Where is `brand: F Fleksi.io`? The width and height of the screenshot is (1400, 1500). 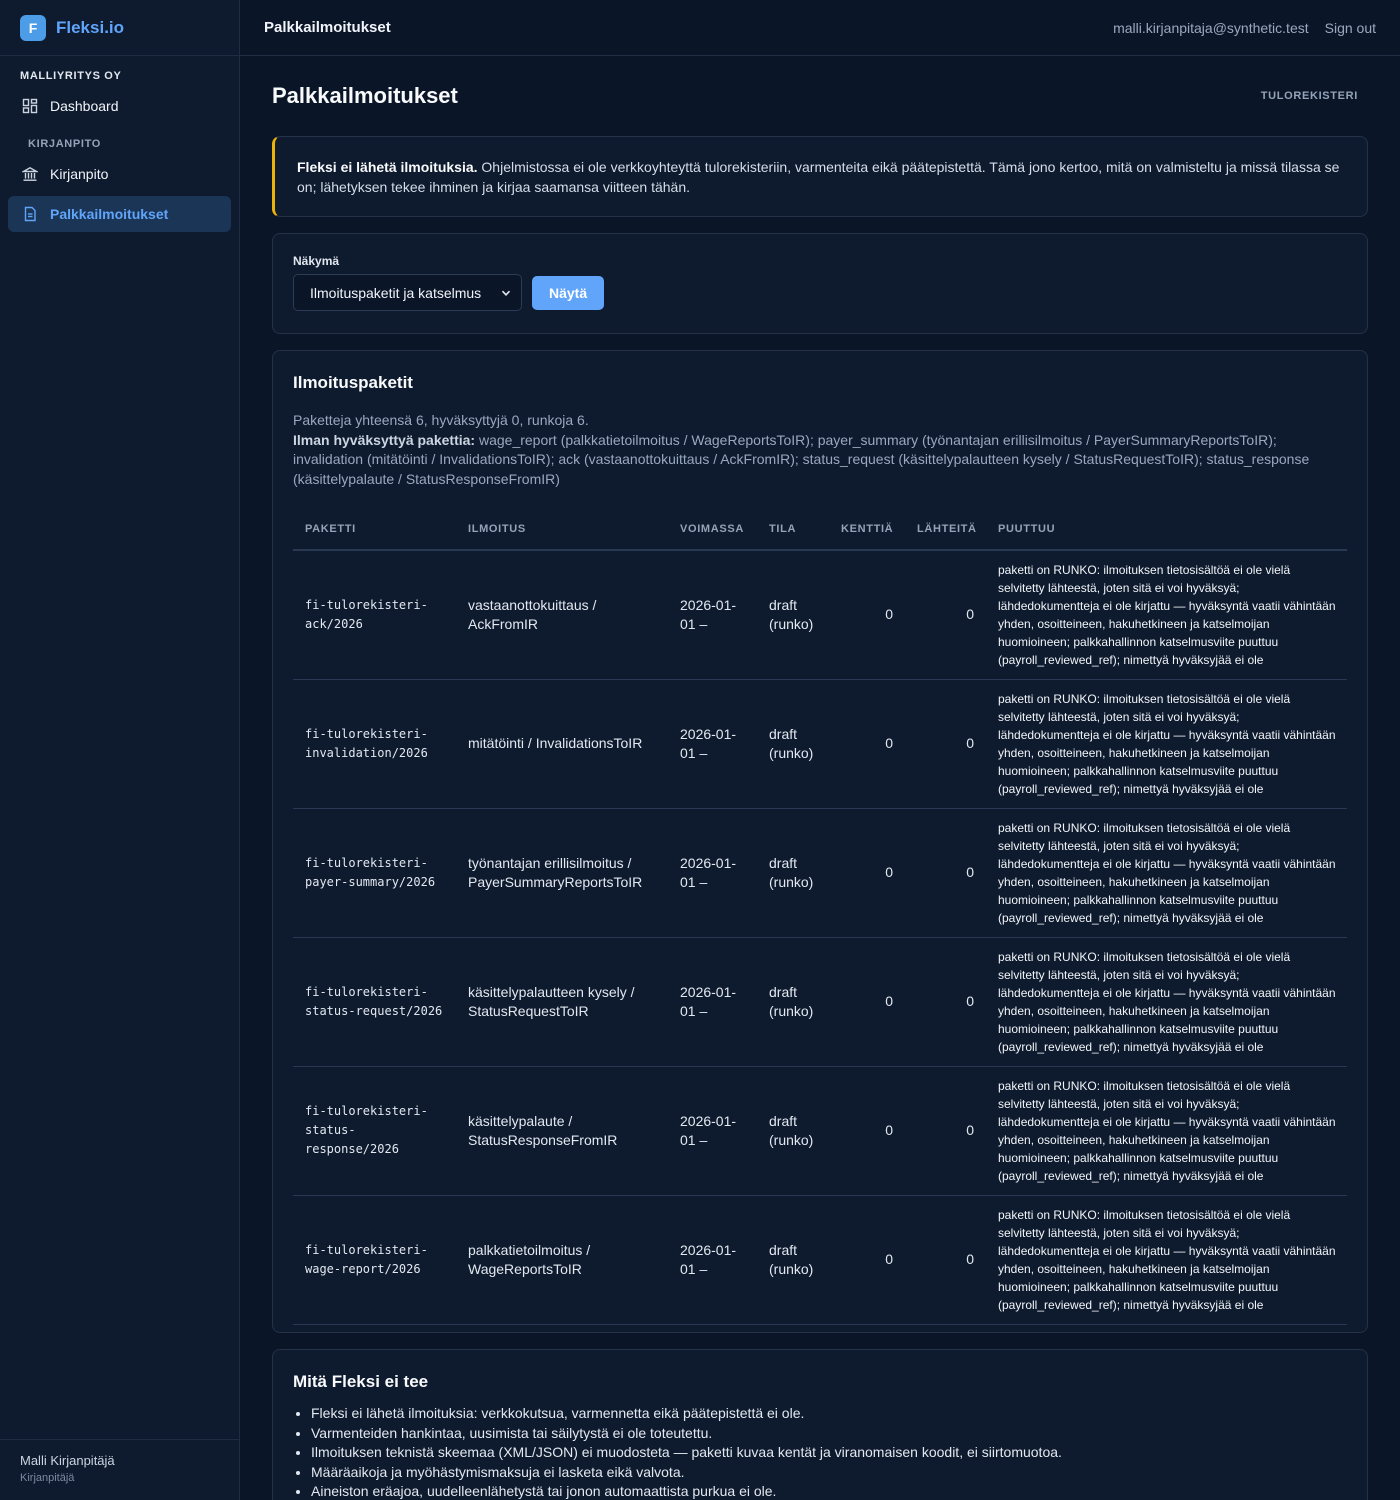
brand: F Fleksi.io is located at coordinates (119, 28).